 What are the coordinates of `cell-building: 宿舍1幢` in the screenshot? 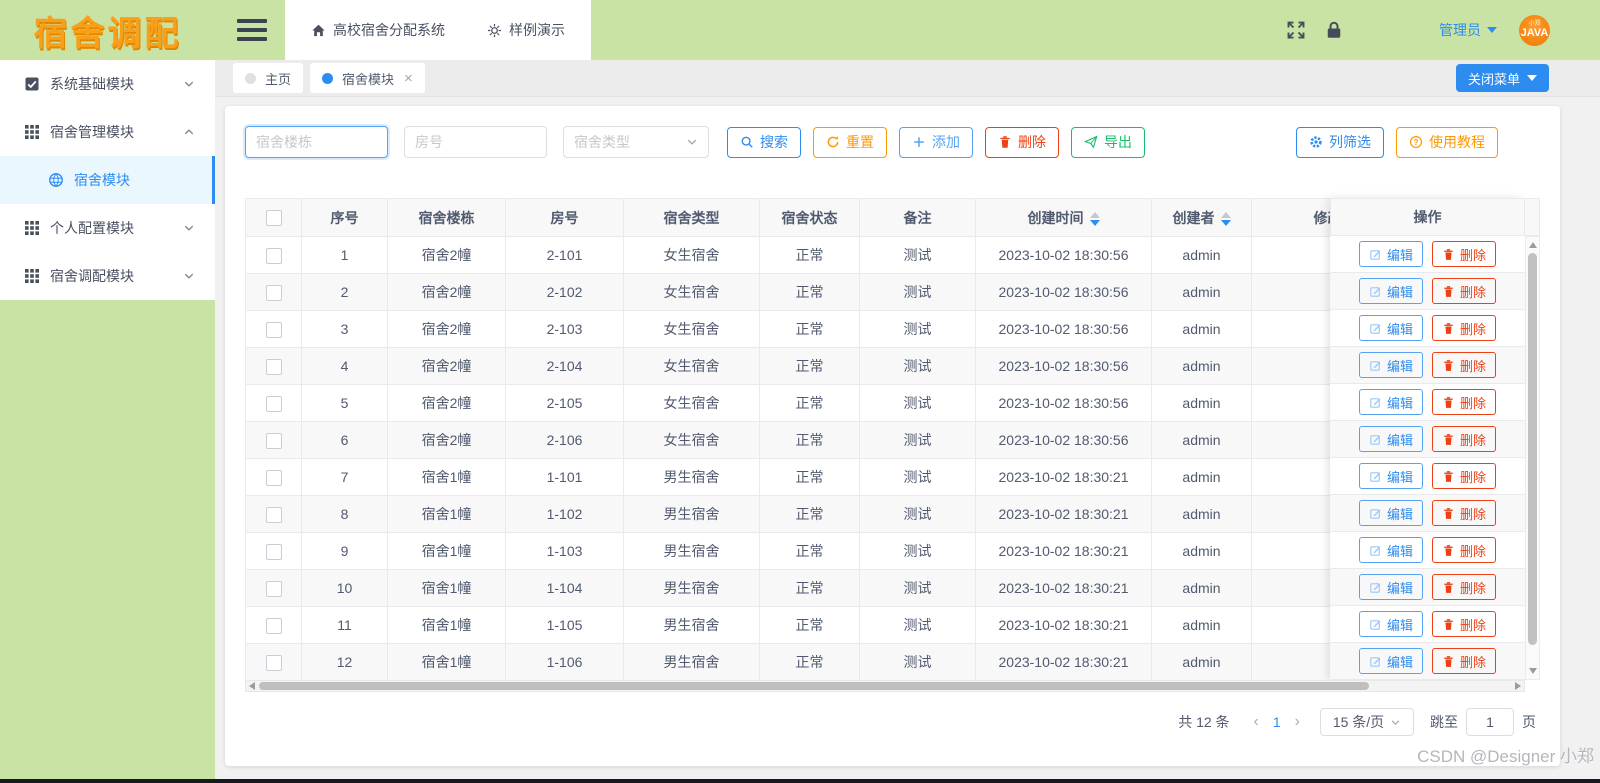 It's located at (446, 551).